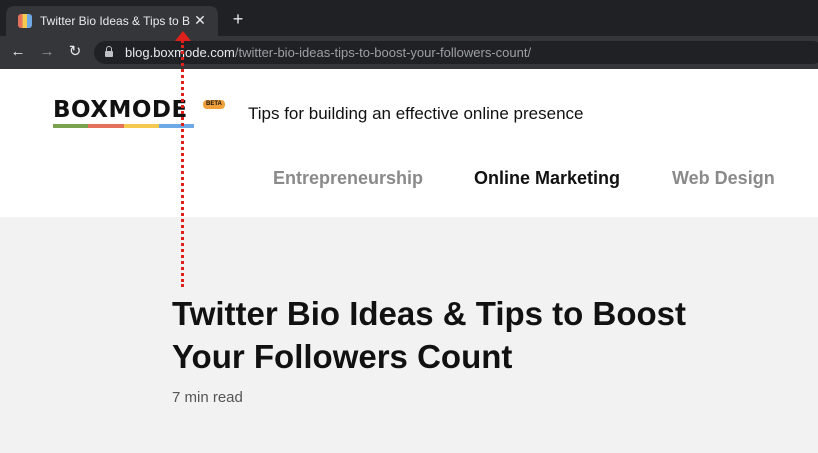 Image resolution: width=818 pixels, height=453 pixels. Describe the element at coordinates (214, 104) in the screenshot. I see `beta-badge: BETA` at that location.